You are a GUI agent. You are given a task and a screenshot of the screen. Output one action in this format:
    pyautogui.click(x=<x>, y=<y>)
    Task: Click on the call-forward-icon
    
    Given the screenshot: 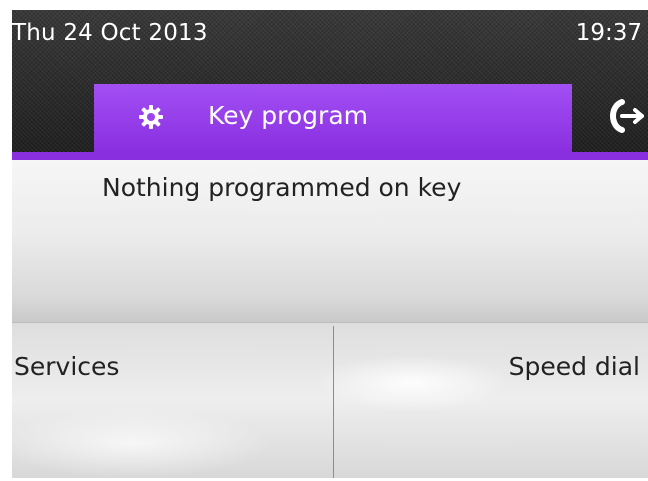 What is the action you would take?
    pyautogui.click(x=627, y=119)
    